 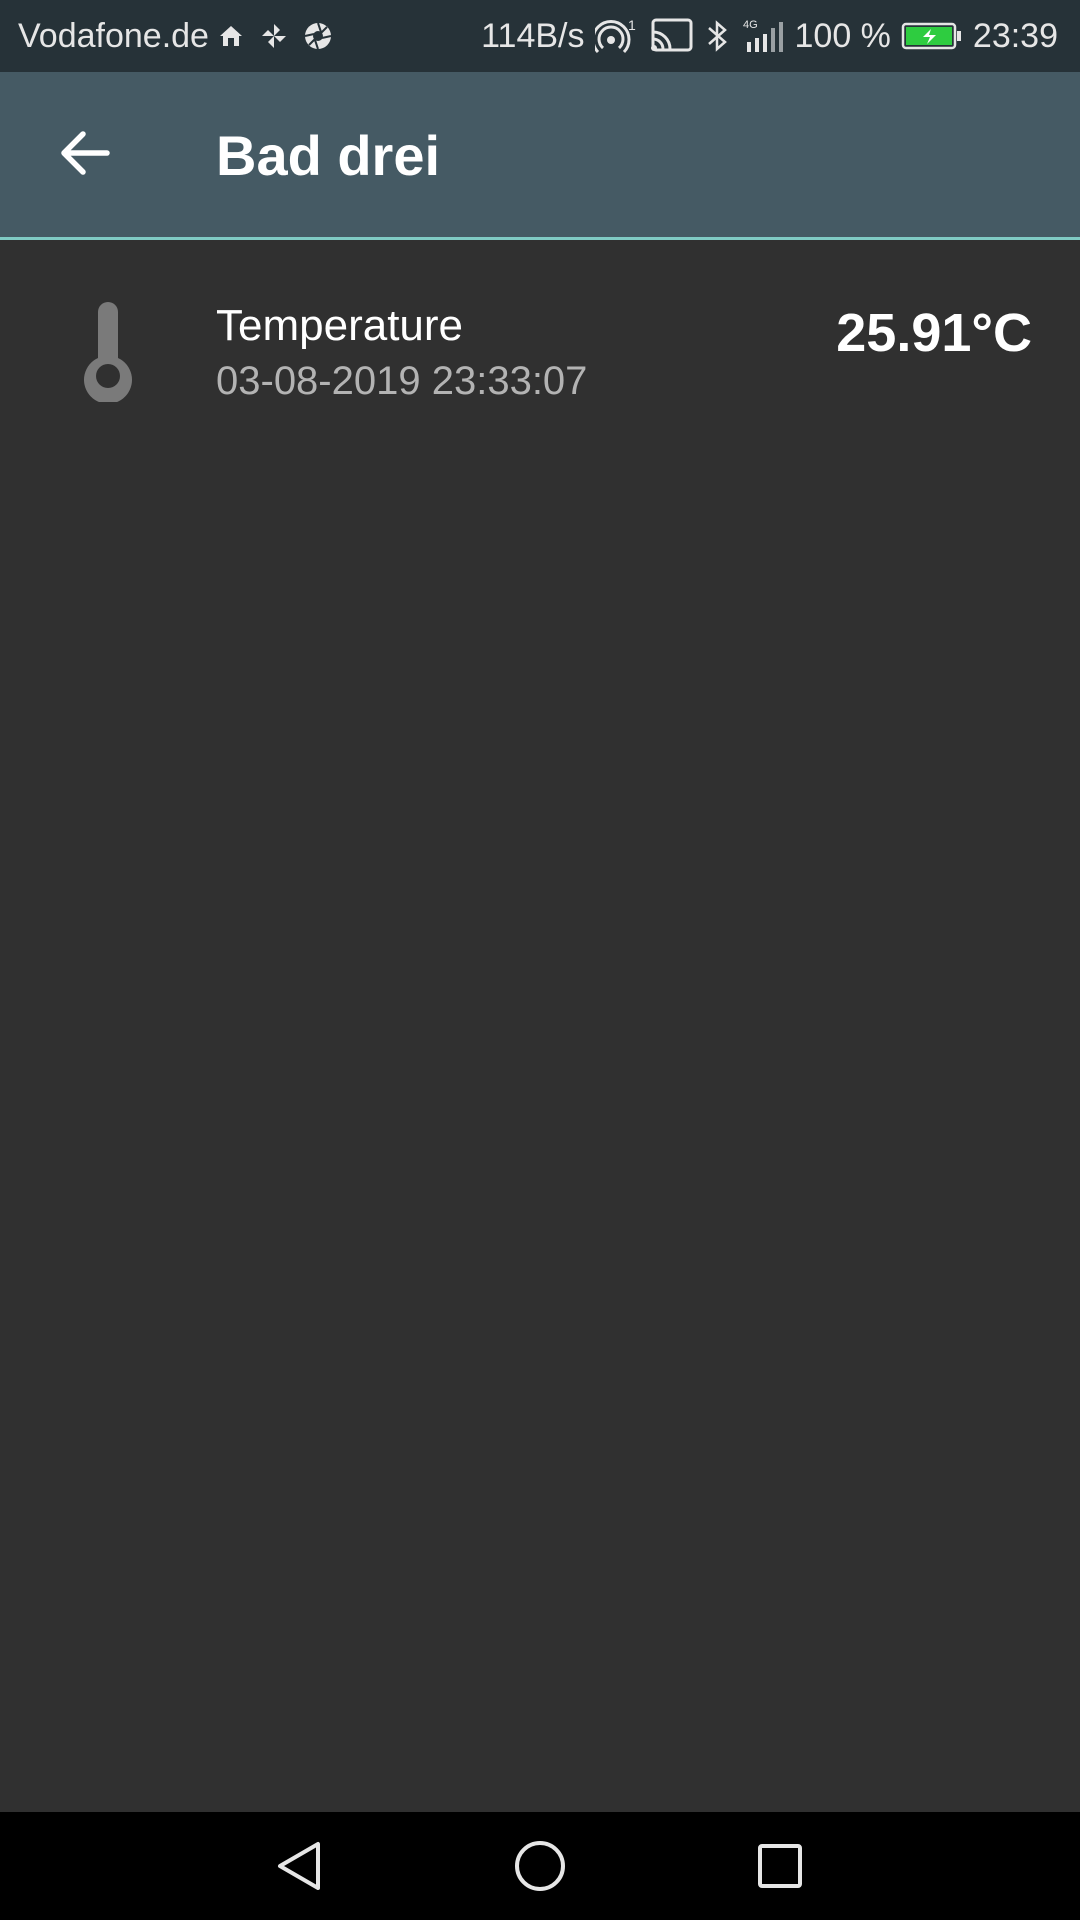 What do you see at coordinates (750, 25) in the screenshot?
I see `network-type: 4G` at bounding box center [750, 25].